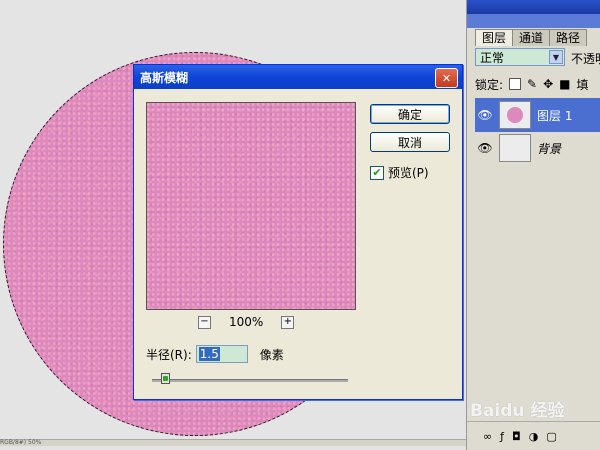 The height and width of the screenshot is (450, 600). What do you see at coordinates (221, 354) in the screenshot?
I see `radius-input: 1.5` at bounding box center [221, 354].